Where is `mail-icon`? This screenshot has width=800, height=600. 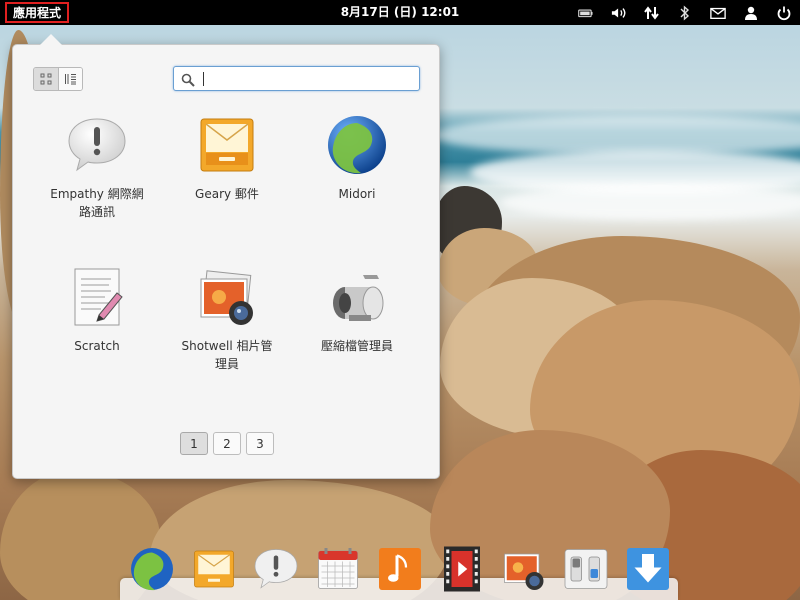 mail-icon is located at coordinates (718, 13).